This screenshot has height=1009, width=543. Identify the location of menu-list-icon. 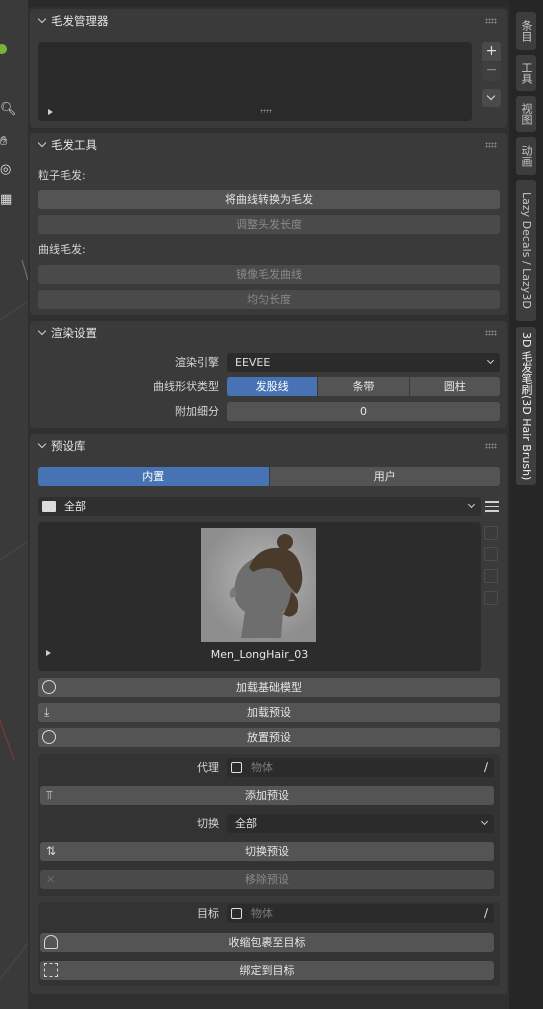
(492, 506).